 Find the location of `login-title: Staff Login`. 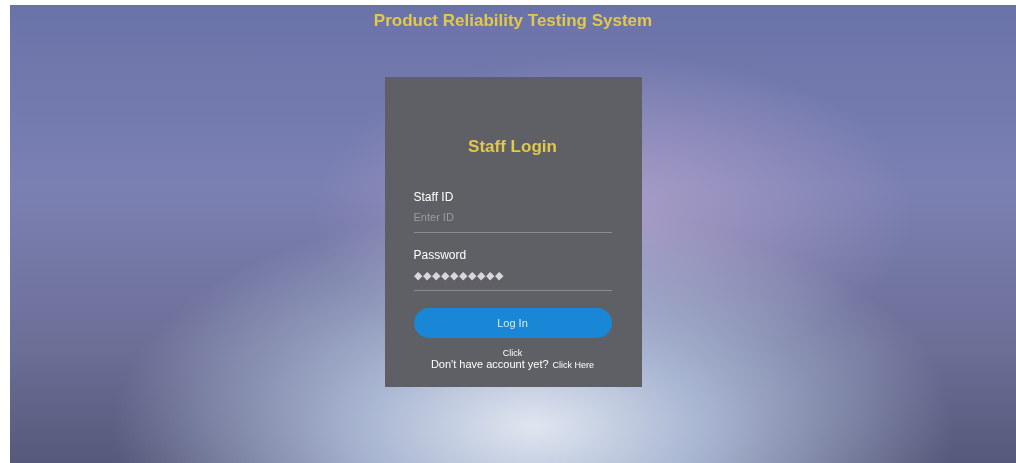

login-title: Staff Login is located at coordinates (512, 147).